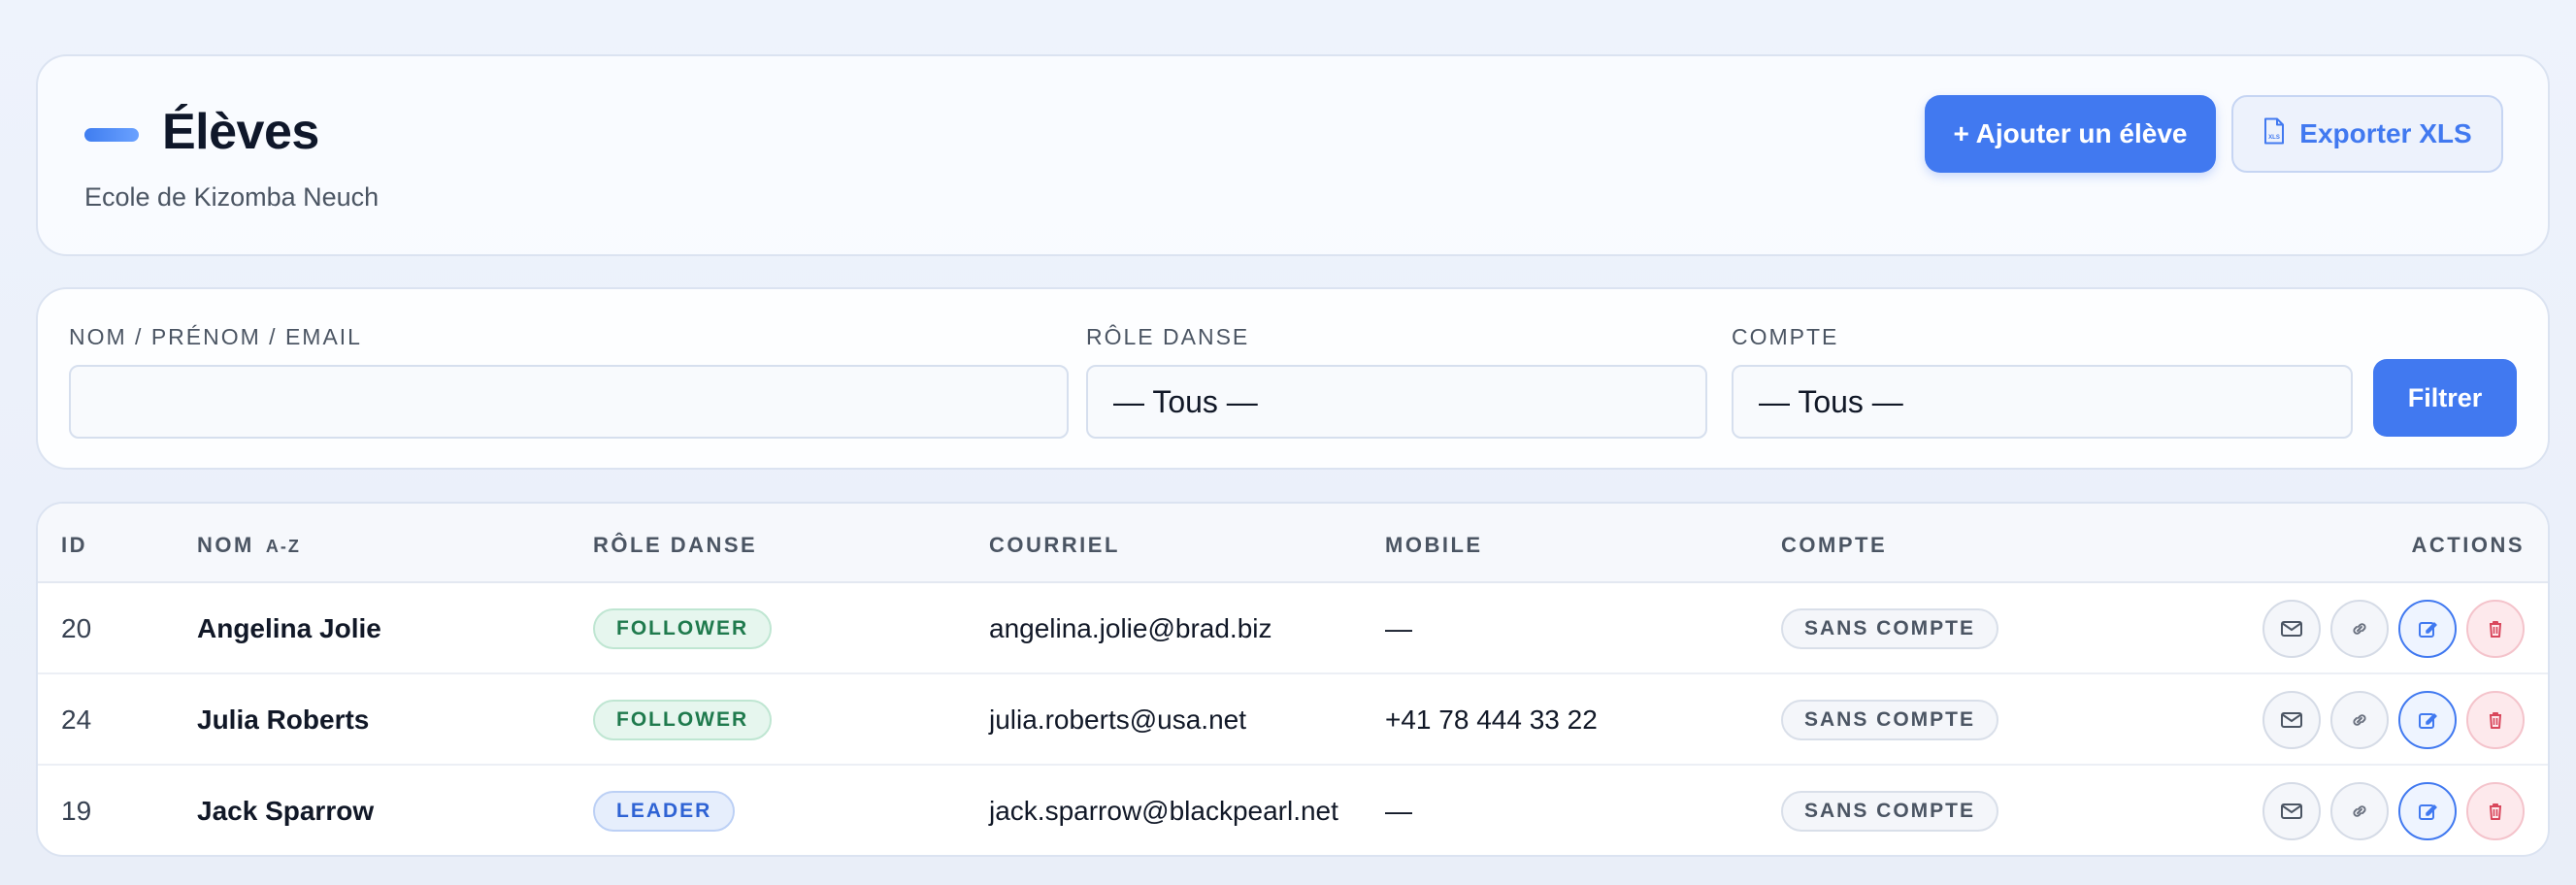  I want to click on row-name: Jack Sparrow, so click(286, 811).